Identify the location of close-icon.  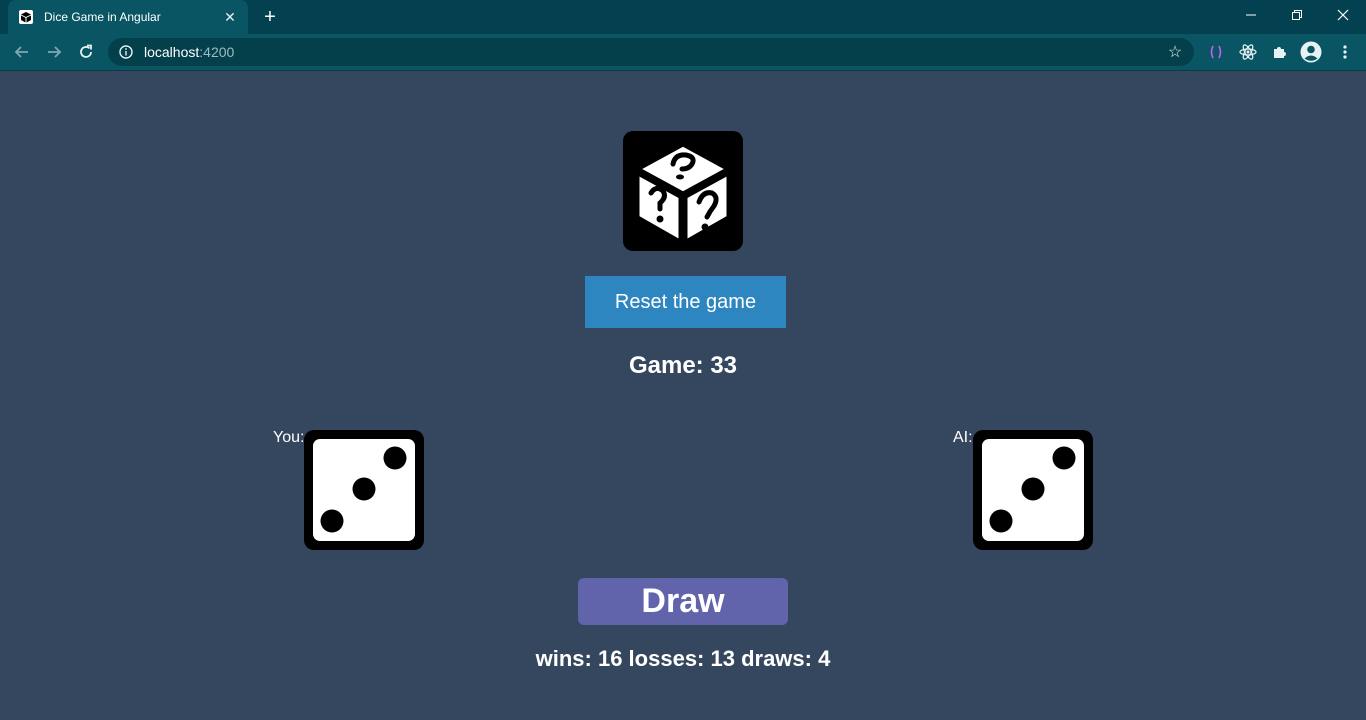
(1343, 15).